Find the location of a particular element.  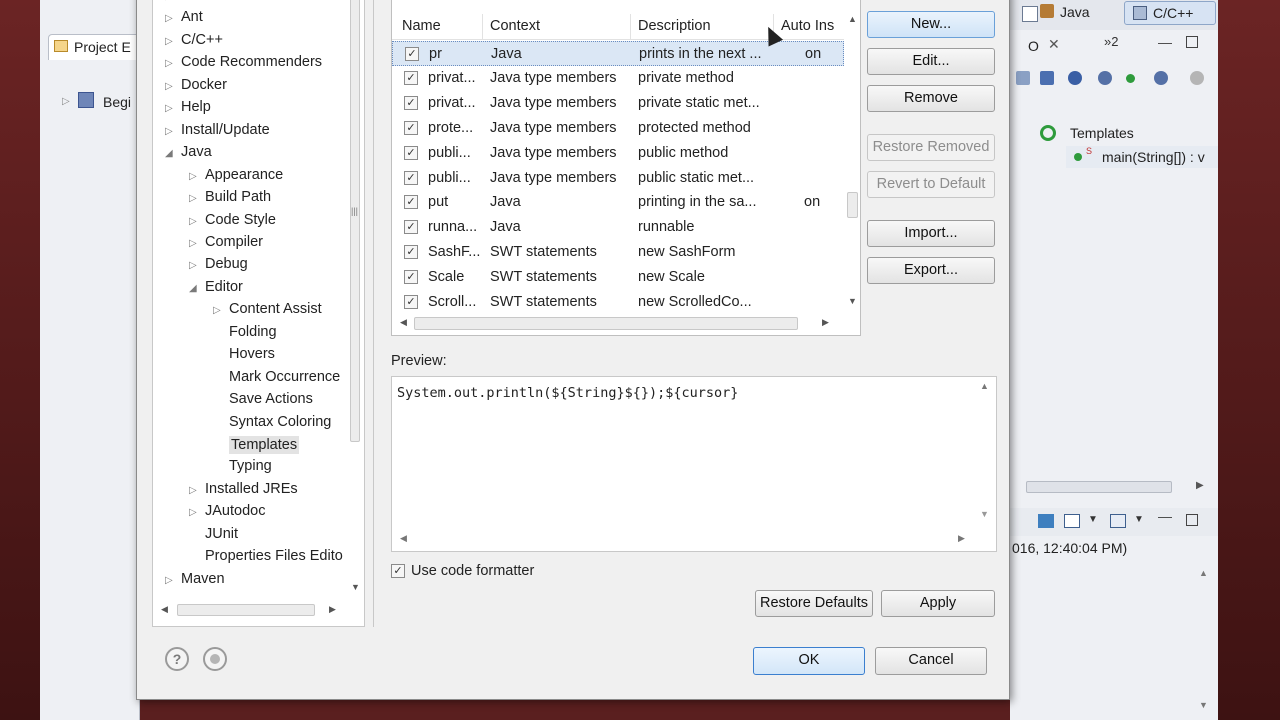

restore-removed-button: Restore Removed is located at coordinates (931, 147).